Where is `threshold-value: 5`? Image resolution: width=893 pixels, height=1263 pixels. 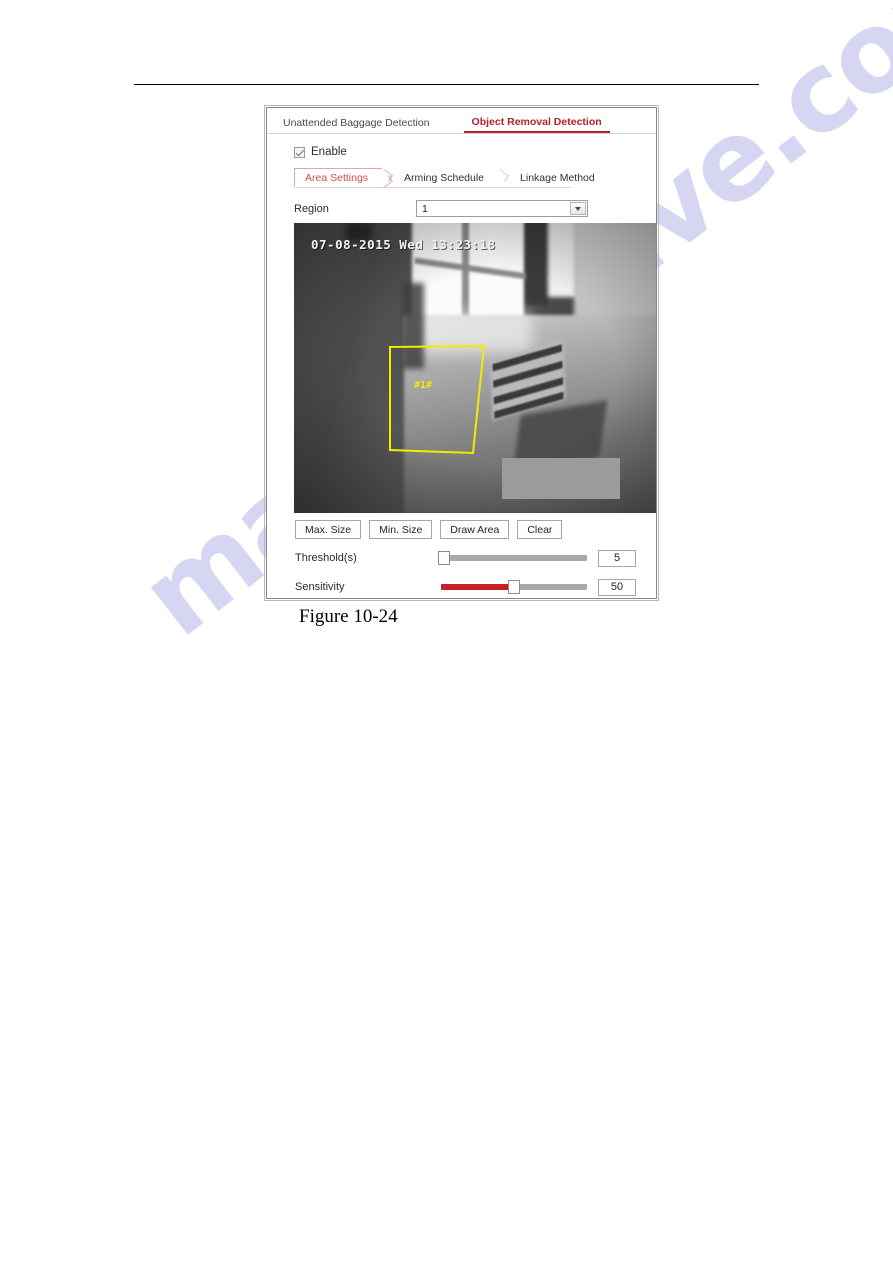 threshold-value: 5 is located at coordinates (617, 558).